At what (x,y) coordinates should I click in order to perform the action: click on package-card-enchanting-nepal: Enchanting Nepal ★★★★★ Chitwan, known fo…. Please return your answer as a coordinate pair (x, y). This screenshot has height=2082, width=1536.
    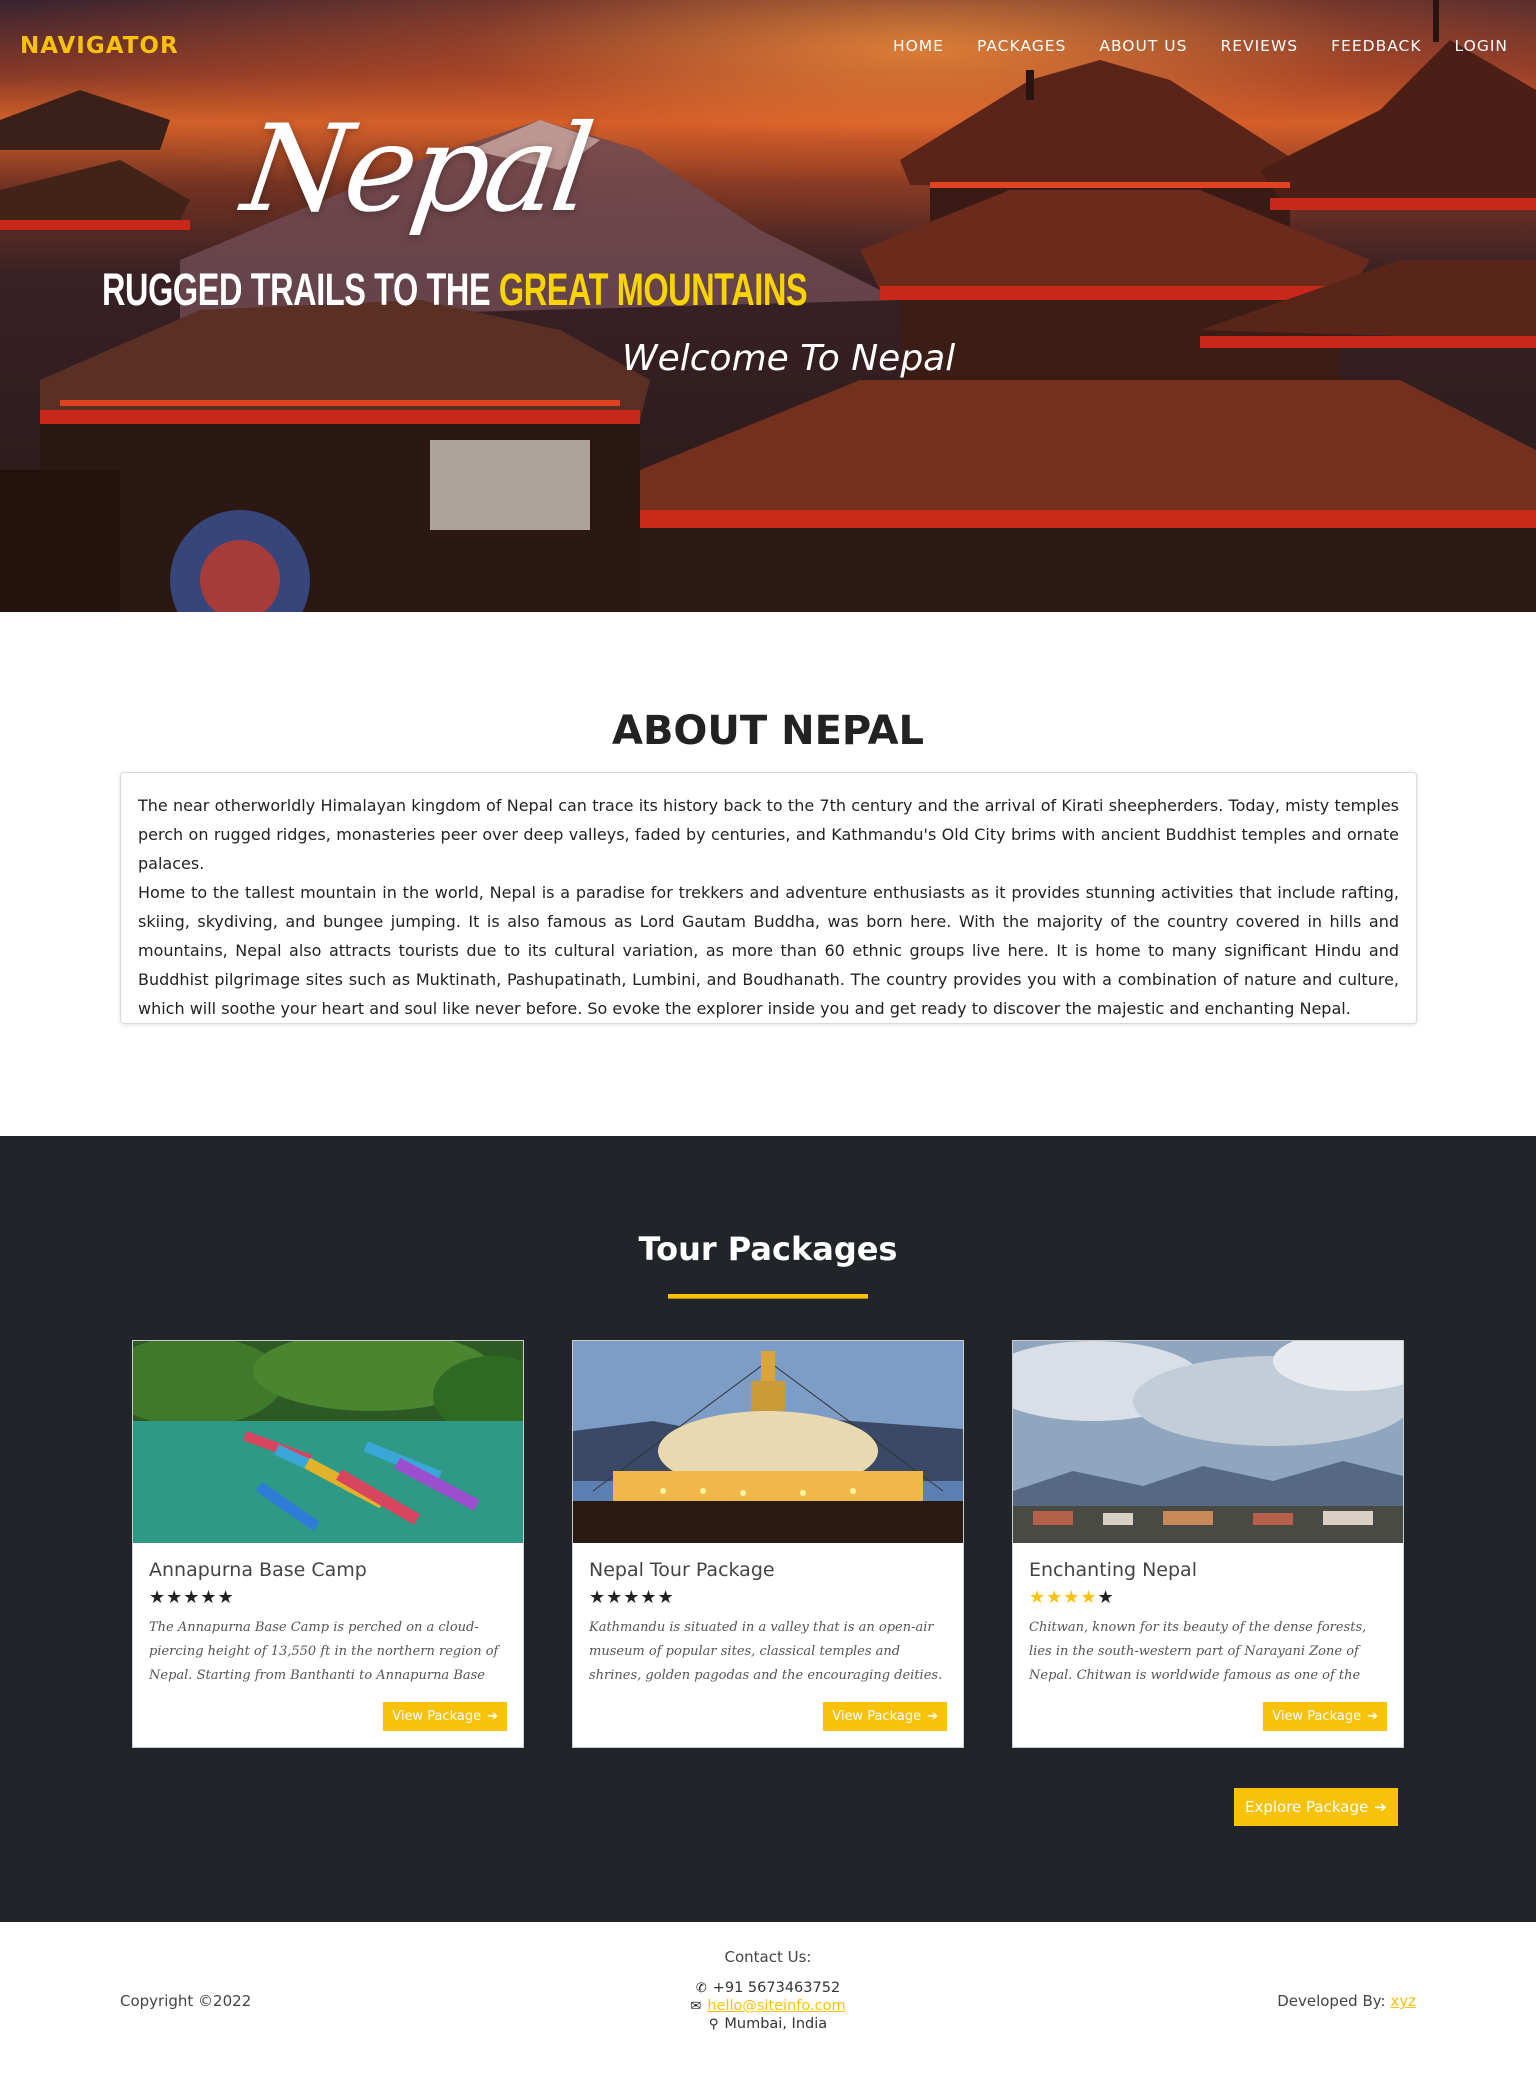
    Looking at the image, I should click on (1208, 1544).